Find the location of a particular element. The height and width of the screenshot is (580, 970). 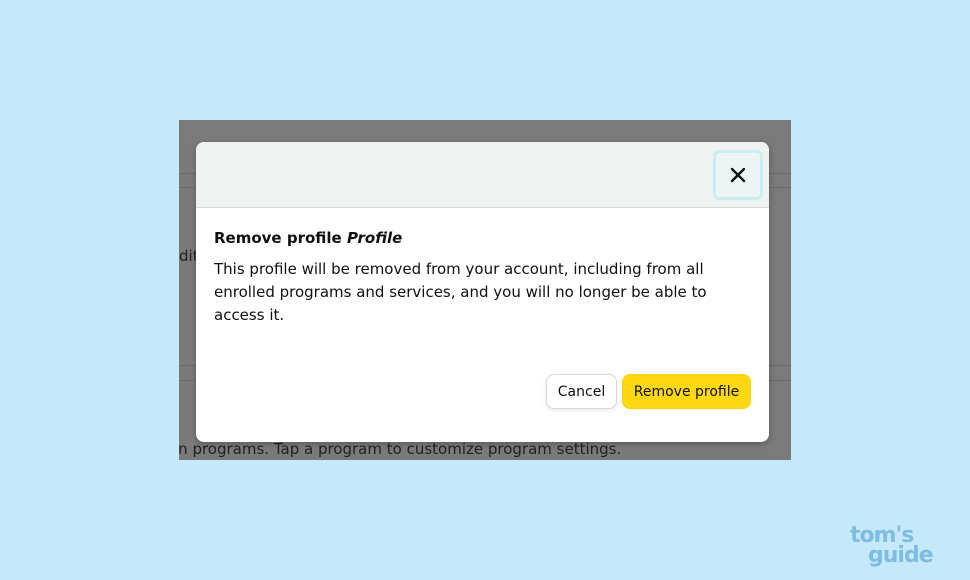

dialog-actions: Cancel Remove profile is located at coordinates (648, 391).